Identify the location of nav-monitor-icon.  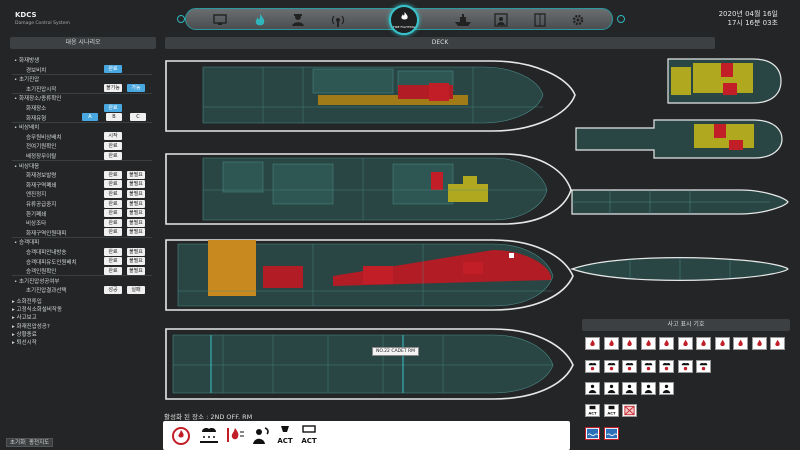
(220, 20).